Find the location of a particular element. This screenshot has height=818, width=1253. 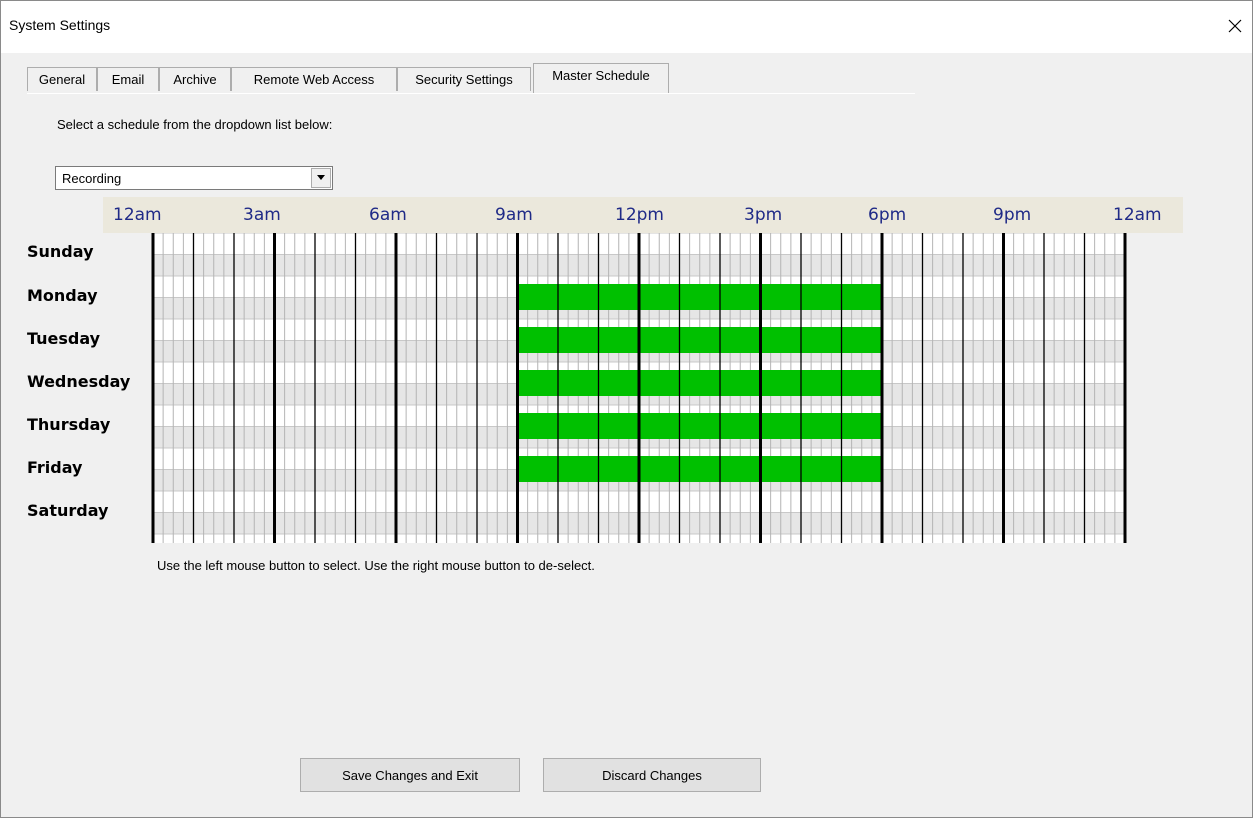

schedule-block-tuesday is located at coordinates (699, 340).